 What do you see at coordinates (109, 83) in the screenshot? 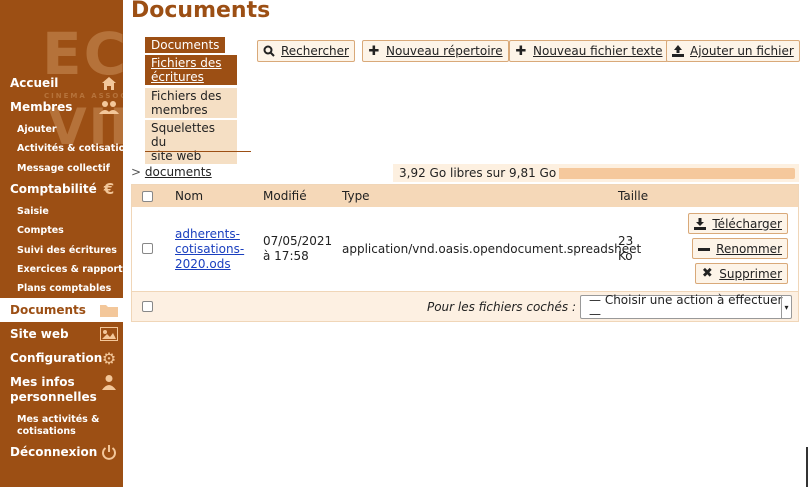
I see `home-icon` at bounding box center [109, 83].